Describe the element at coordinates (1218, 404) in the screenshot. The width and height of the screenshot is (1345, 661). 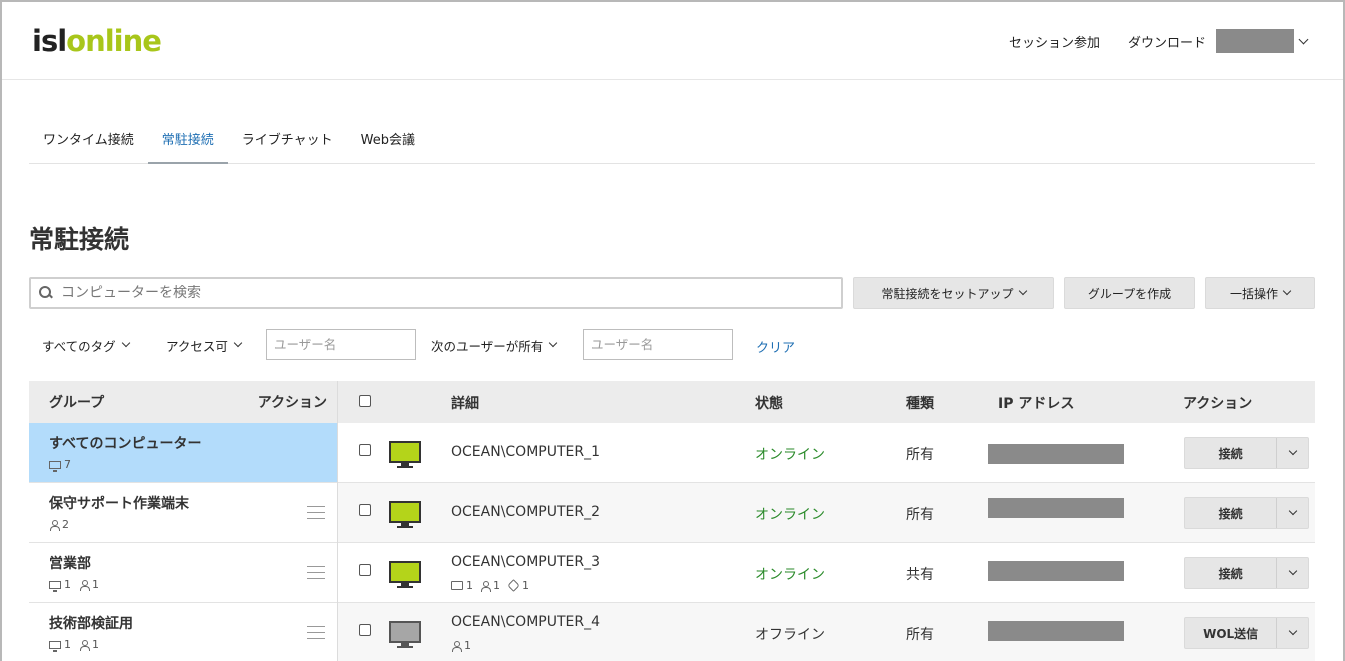
I see `header-action: アクション` at that location.